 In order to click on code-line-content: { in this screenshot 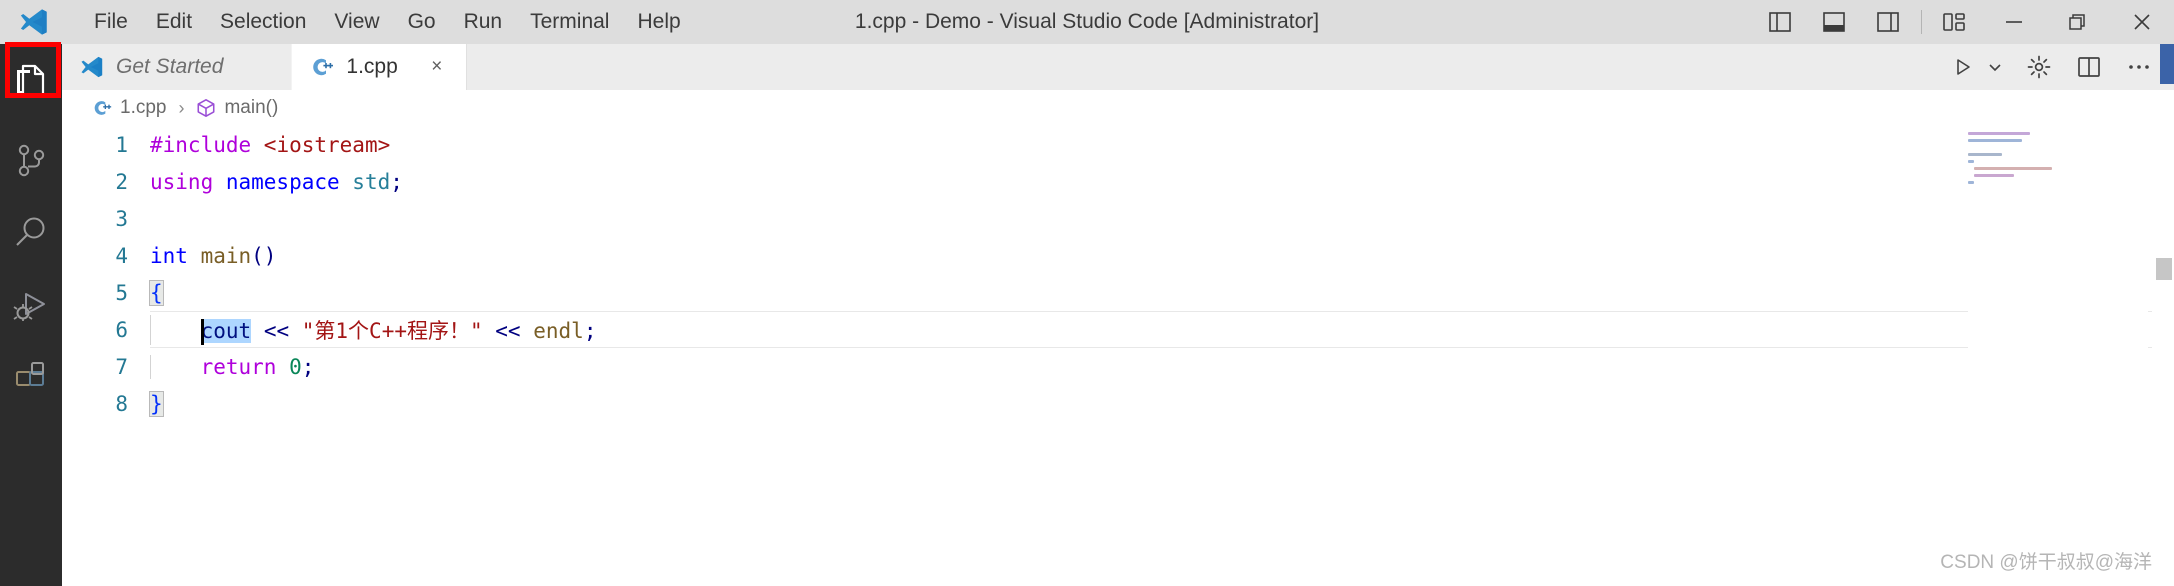, I will do `click(156, 292)`.